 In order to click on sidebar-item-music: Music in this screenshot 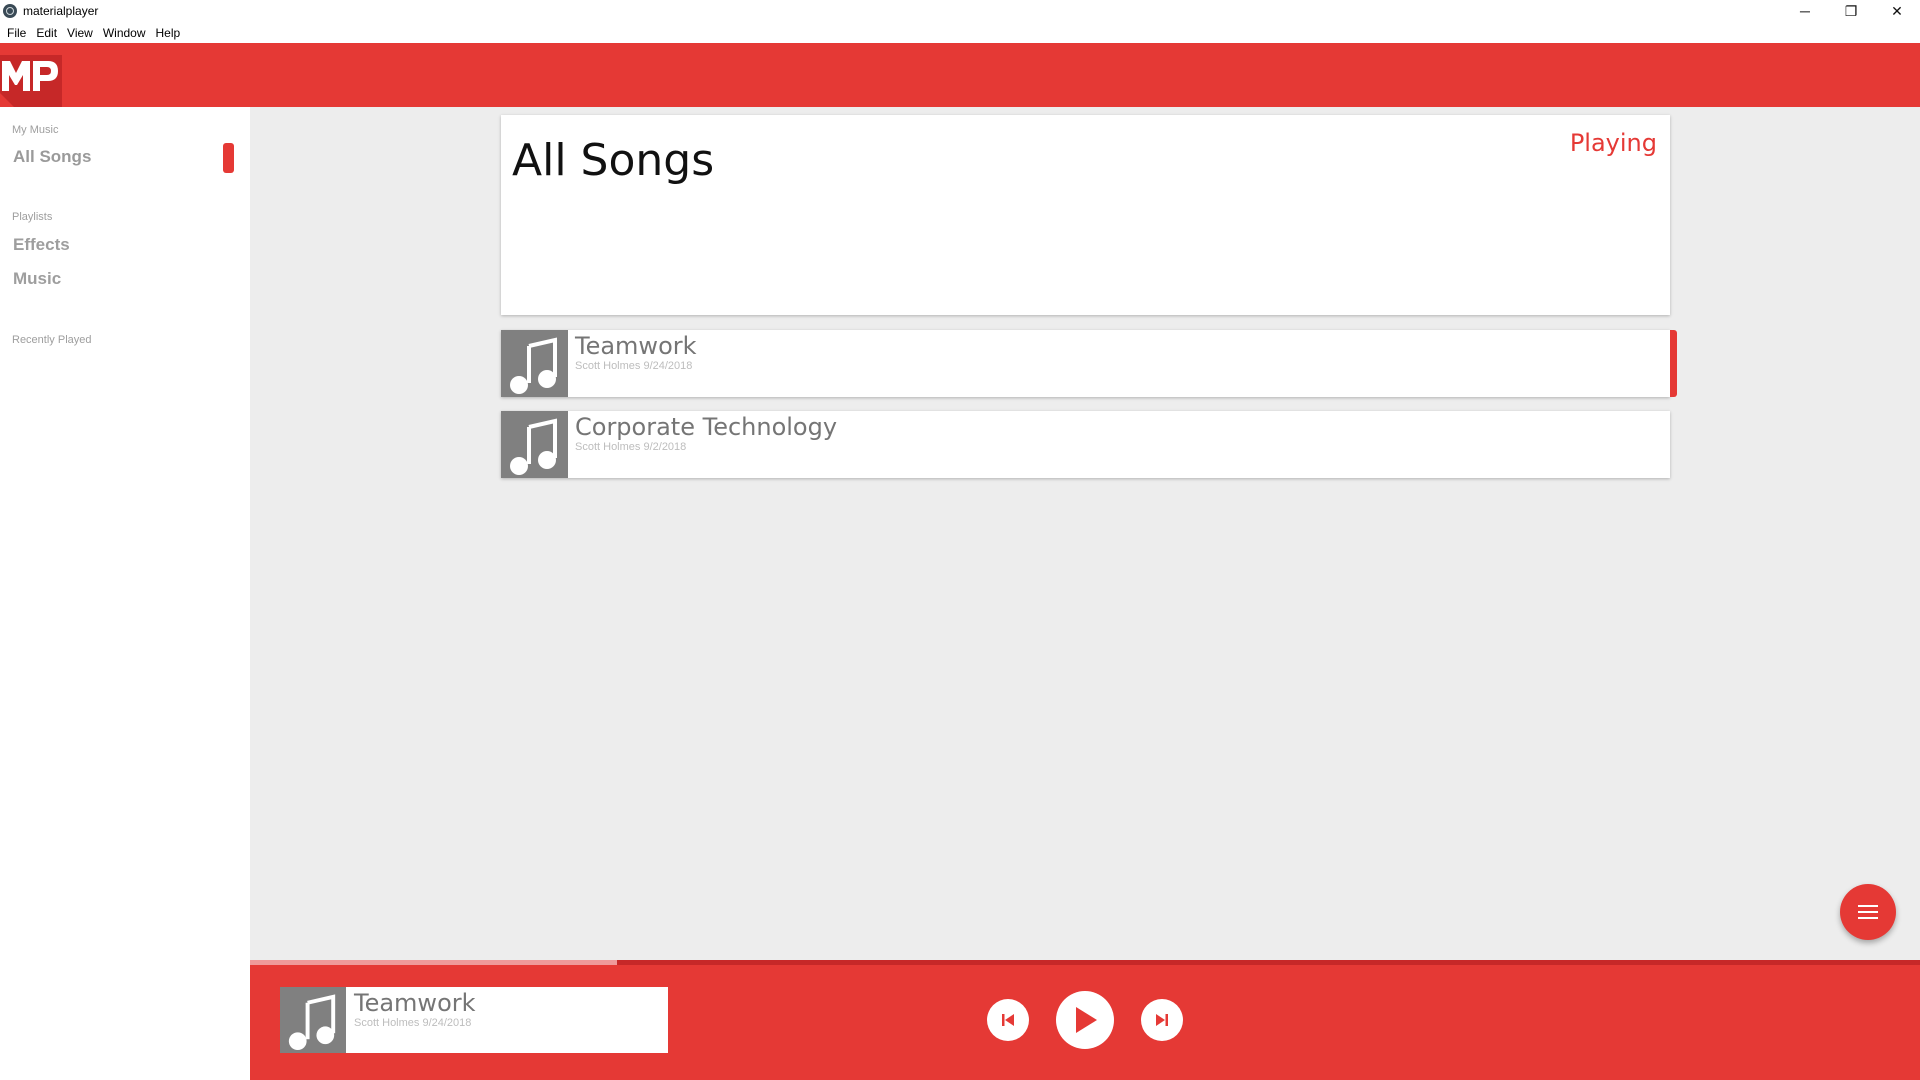, I will do `click(37, 279)`.